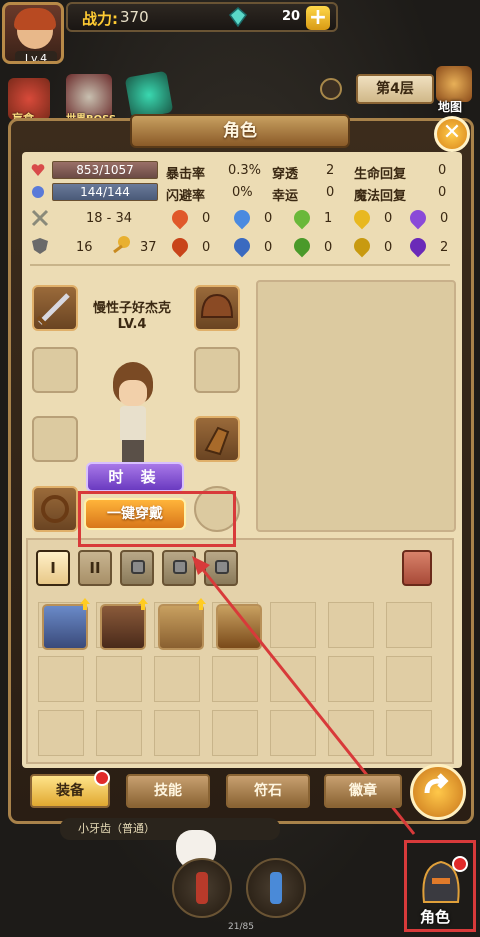  I want to click on tab-skills: 技能, so click(168, 791).